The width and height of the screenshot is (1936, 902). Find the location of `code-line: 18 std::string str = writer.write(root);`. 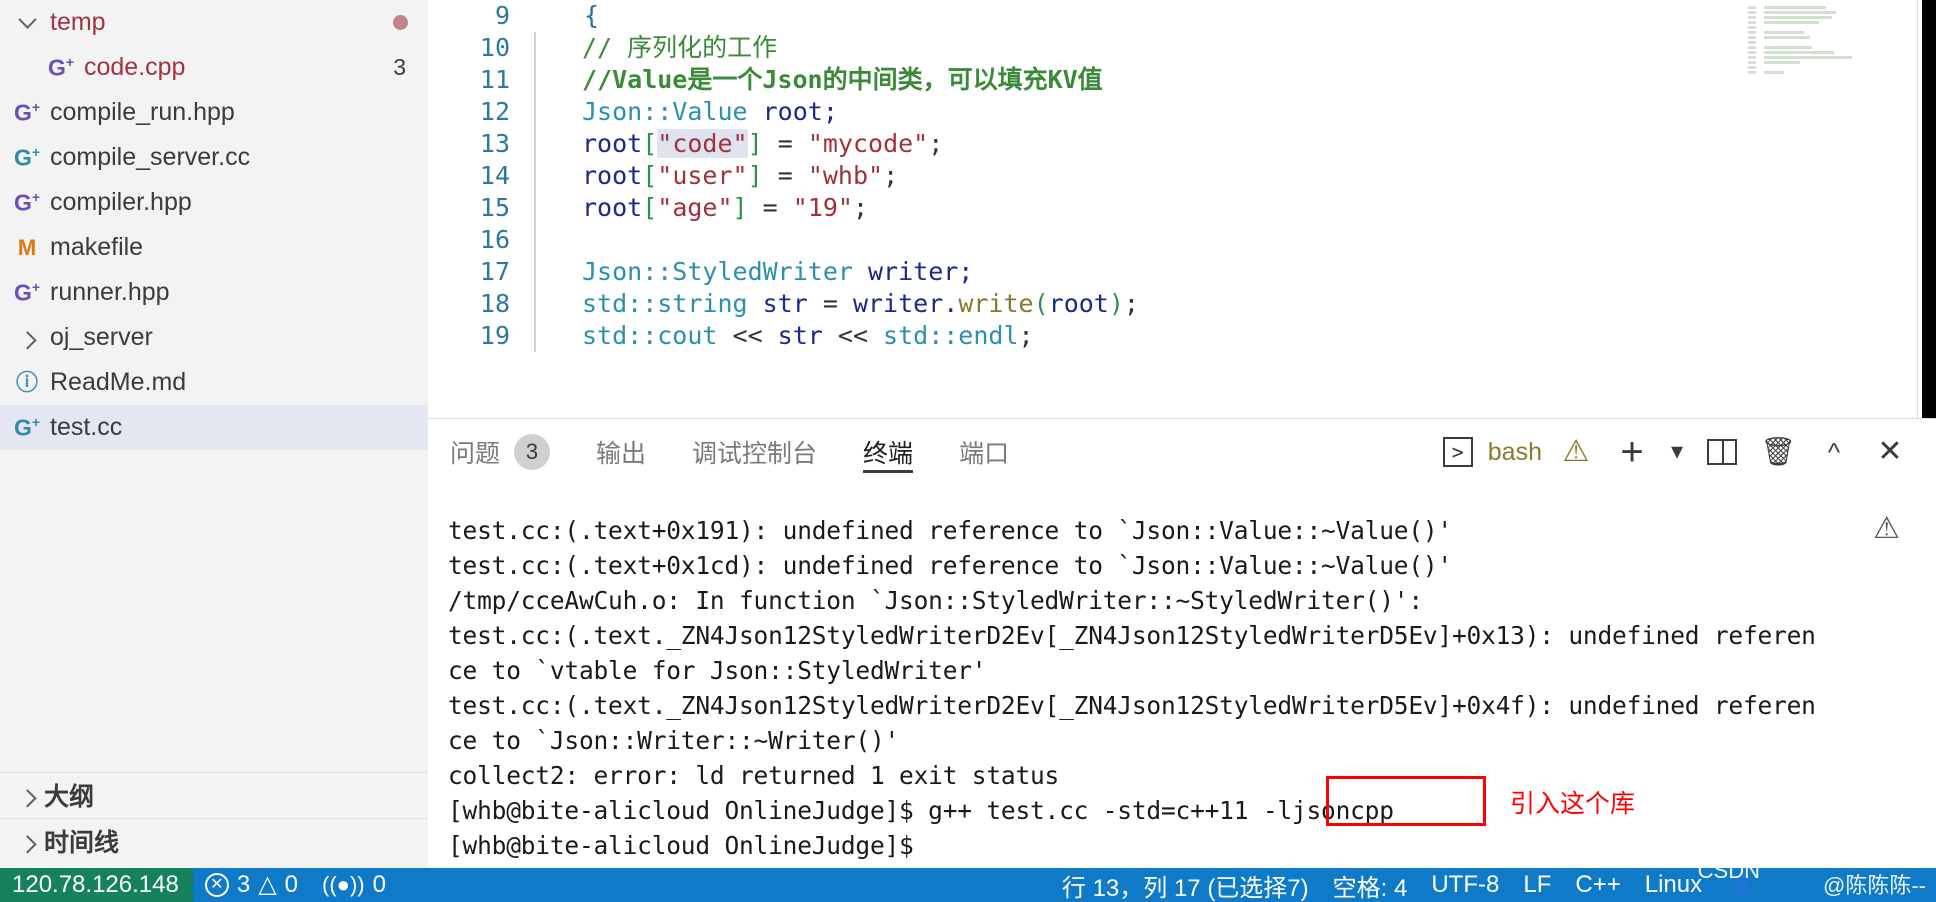

code-line: 18 std::string str = writer.write(root); is located at coordinates (783, 304).